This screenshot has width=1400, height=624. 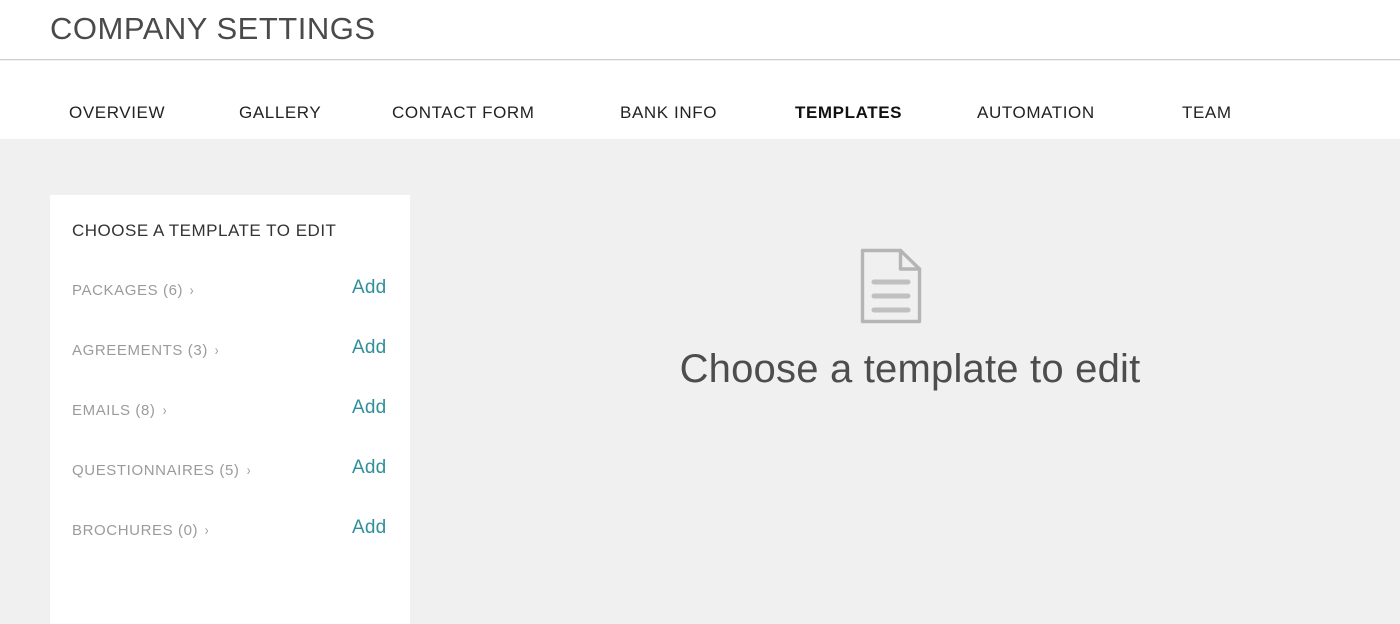 What do you see at coordinates (668, 113) in the screenshot?
I see `tab-bank-info: BANK INFO` at bounding box center [668, 113].